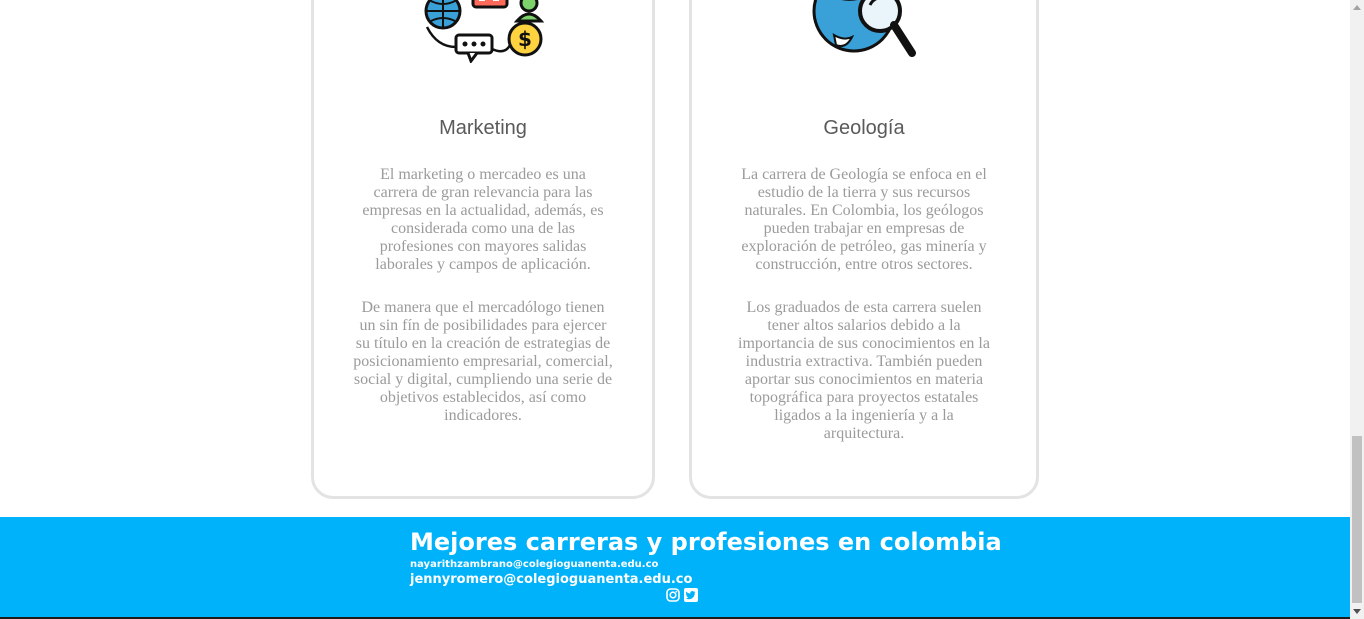  What do you see at coordinates (534, 564) in the screenshot?
I see `contact-email: nayarithzambrano@colegioguanenta.edu.co` at bounding box center [534, 564].